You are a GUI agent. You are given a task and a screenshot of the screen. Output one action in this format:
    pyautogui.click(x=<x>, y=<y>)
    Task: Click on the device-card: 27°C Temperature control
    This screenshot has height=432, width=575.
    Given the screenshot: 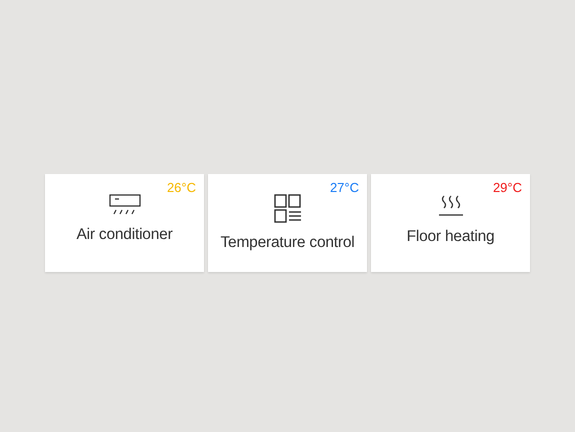 What is the action you would take?
    pyautogui.click(x=287, y=223)
    